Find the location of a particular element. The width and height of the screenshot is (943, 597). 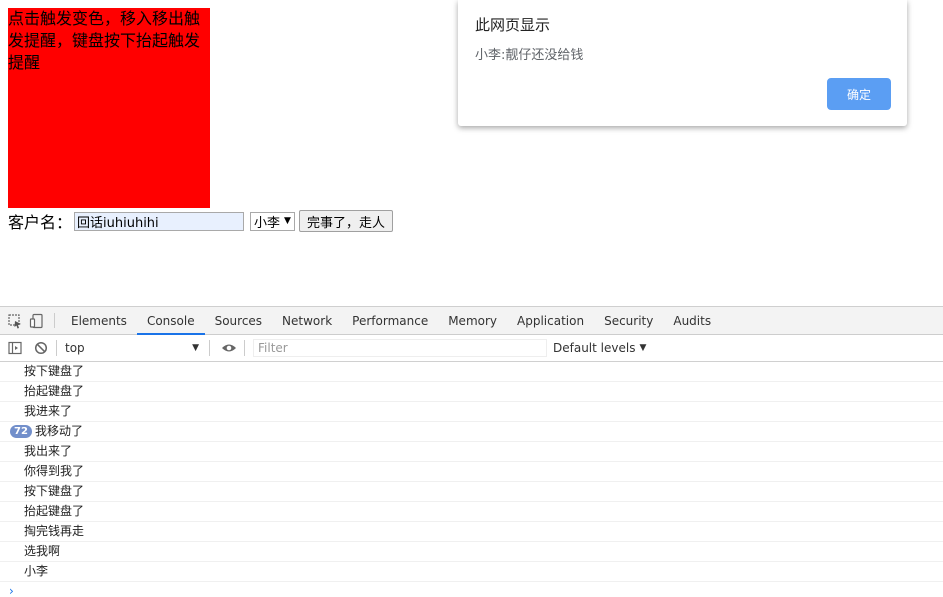

dialog-title: 此网页显示 is located at coordinates (513, 25).